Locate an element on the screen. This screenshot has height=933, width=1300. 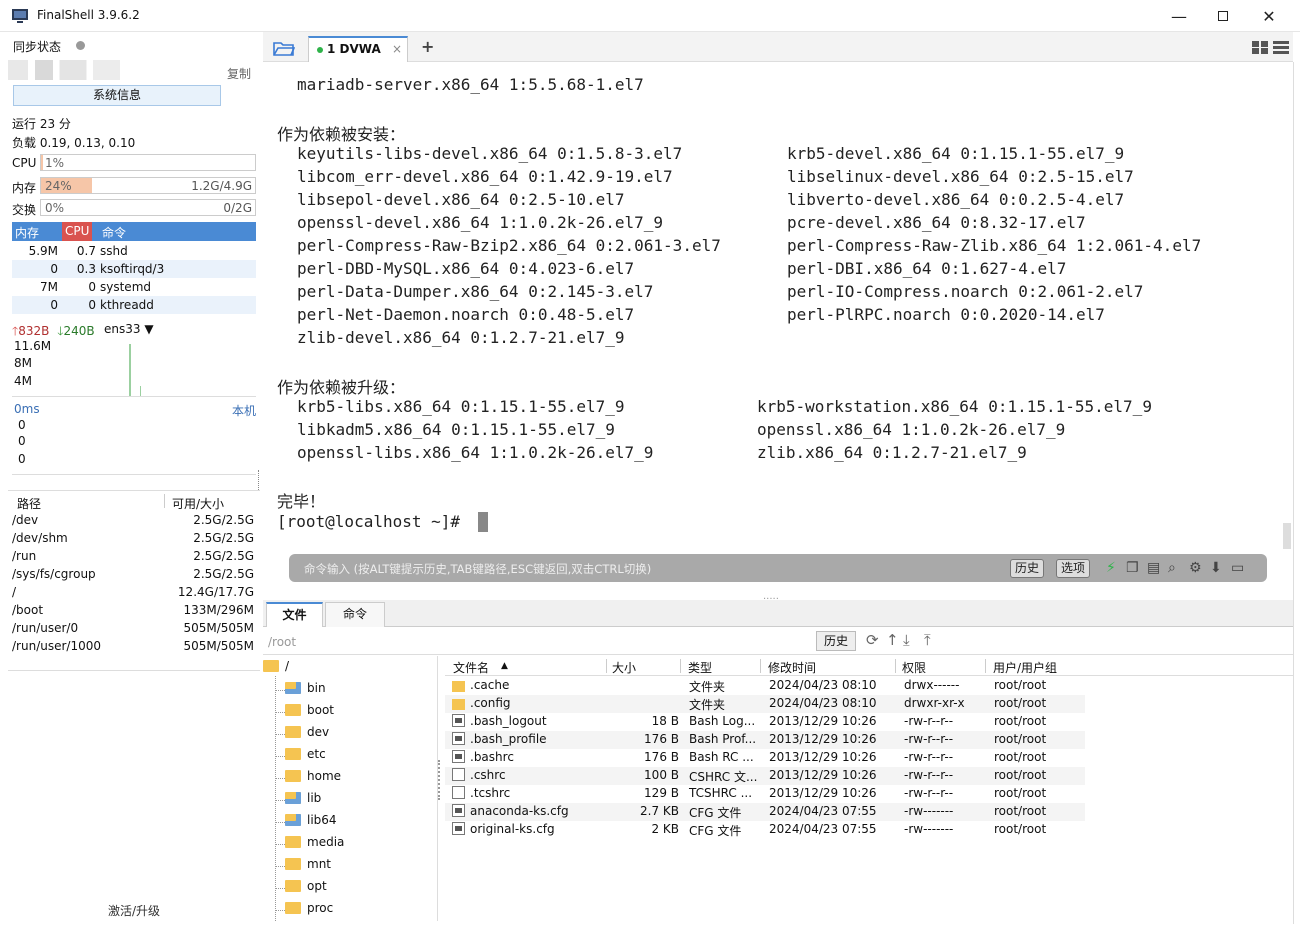
tree-item-label: media is located at coordinates (326, 842).